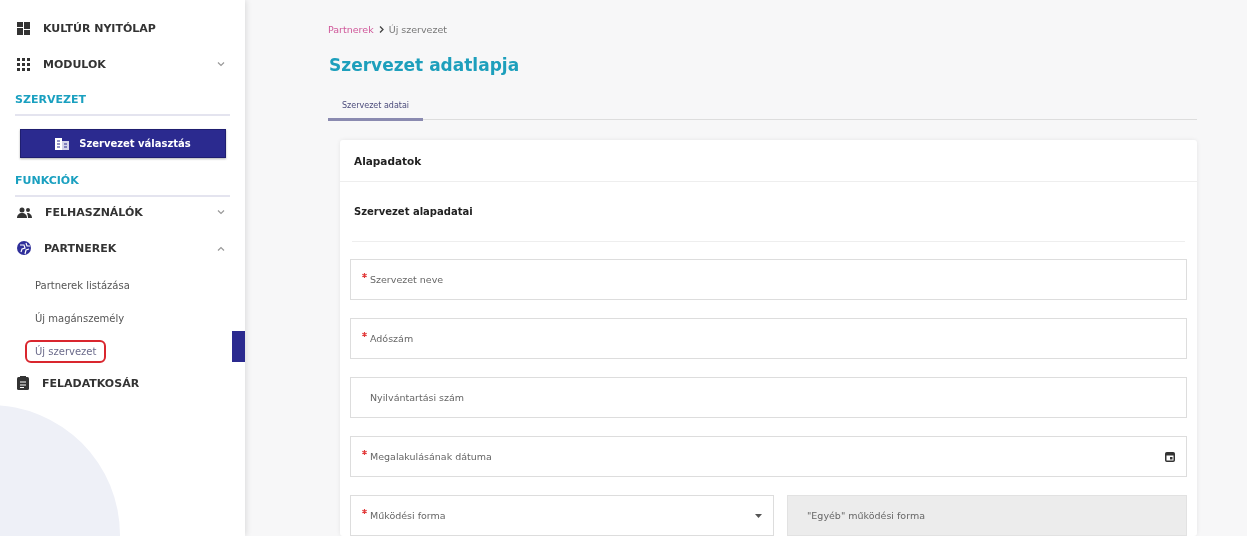 The width and height of the screenshot is (1247, 536). I want to click on clipboard-icon, so click(23, 383).